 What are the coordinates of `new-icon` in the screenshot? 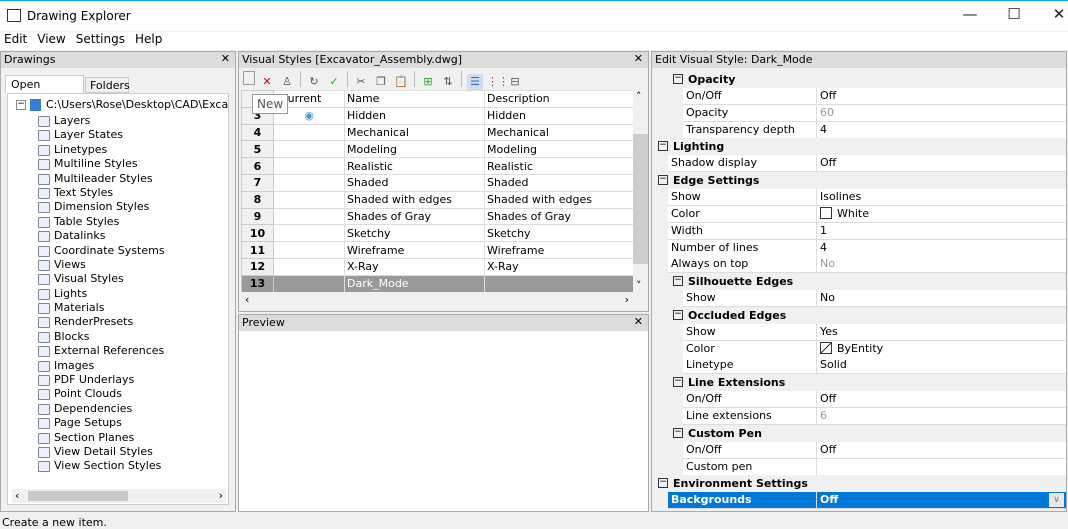 It's located at (249, 78).